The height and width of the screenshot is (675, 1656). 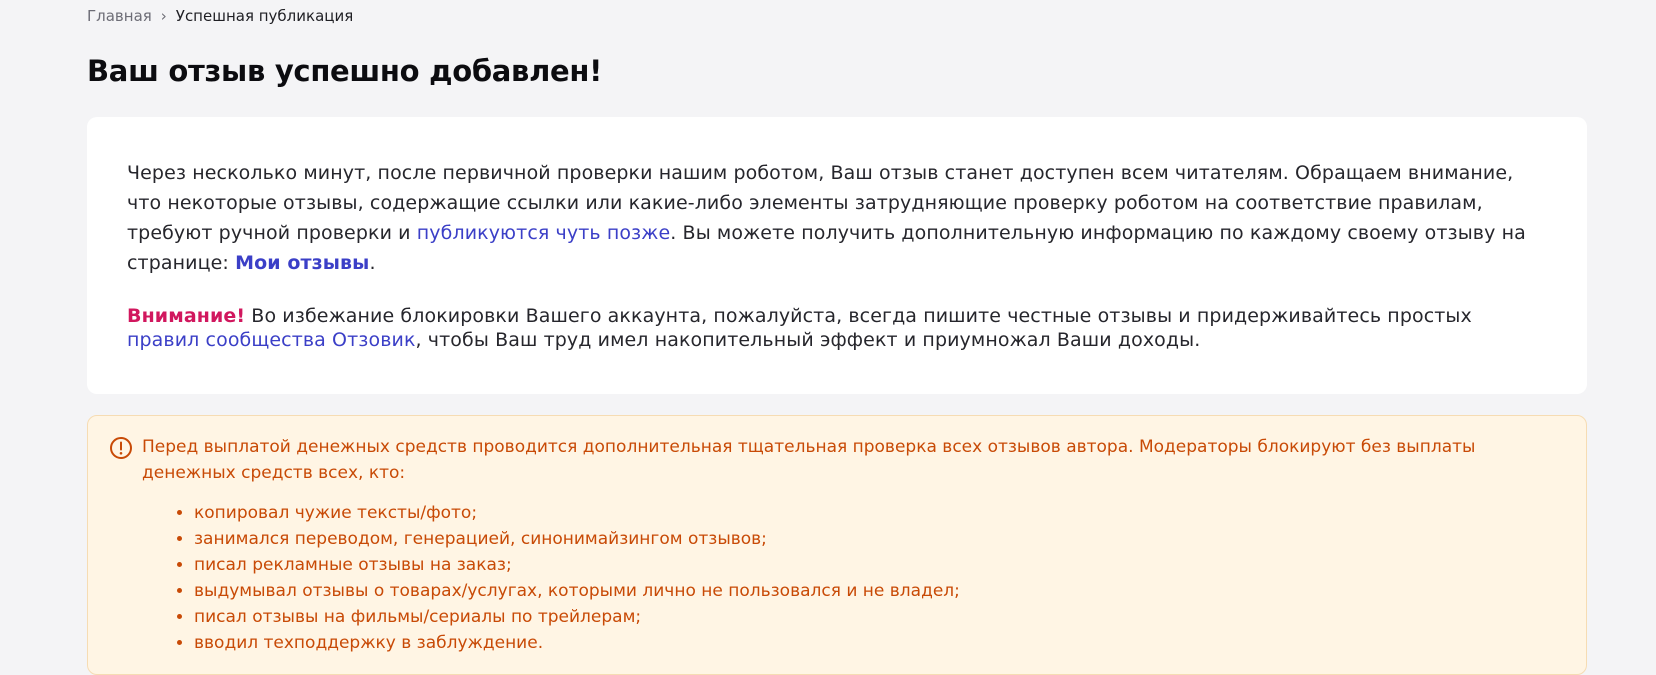 What do you see at coordinates (302, 263) in the screenshot?
I see `my-reviews-link: Мои отзывы` at bounding box center [302, 263].